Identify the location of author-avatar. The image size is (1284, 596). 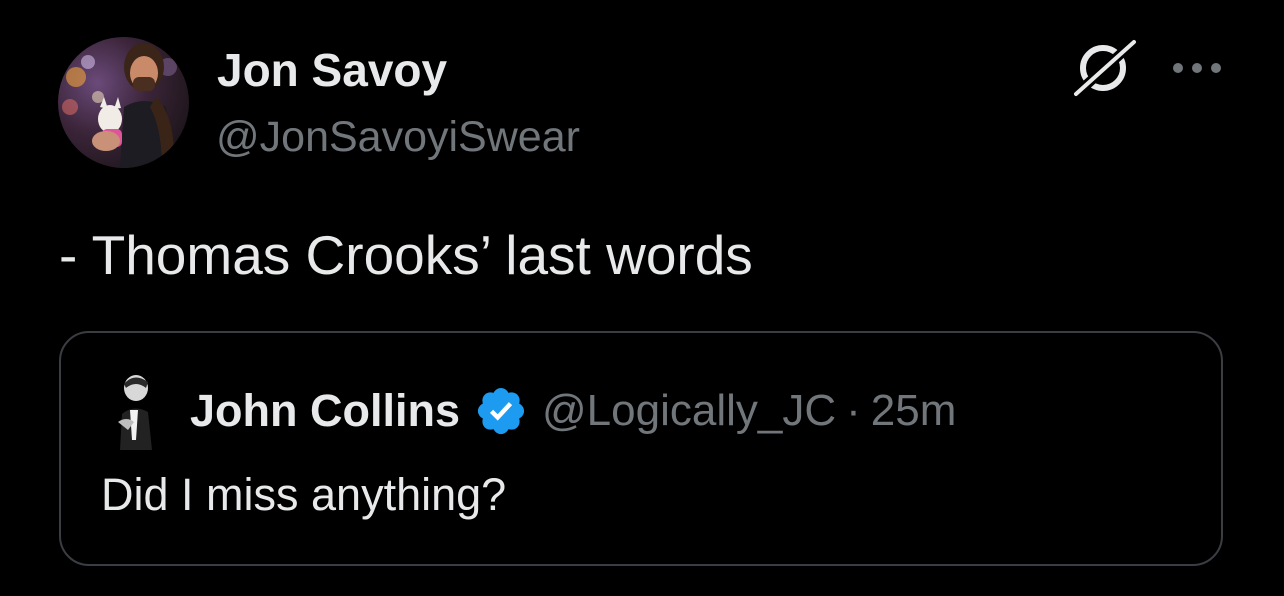
(123, 102).